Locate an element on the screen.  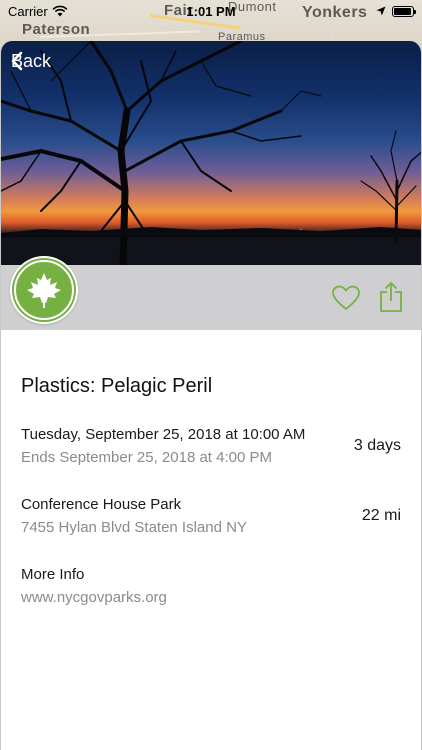
status-left: Carrier is located at coordinates (38, 11).